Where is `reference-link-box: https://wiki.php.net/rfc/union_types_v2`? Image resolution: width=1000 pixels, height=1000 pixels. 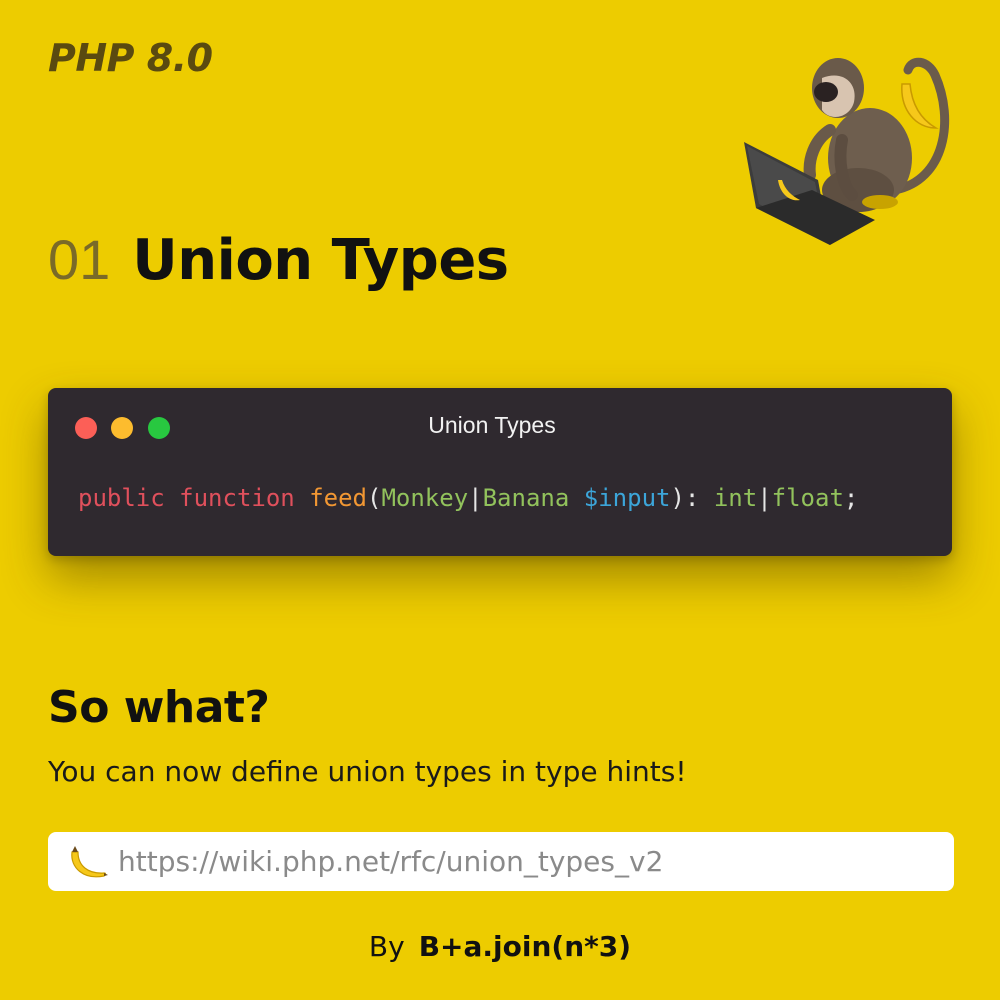 reference-link-box: https://wiki.php.net/rfc/union_types_v2 is located at coordinates (501, 861).